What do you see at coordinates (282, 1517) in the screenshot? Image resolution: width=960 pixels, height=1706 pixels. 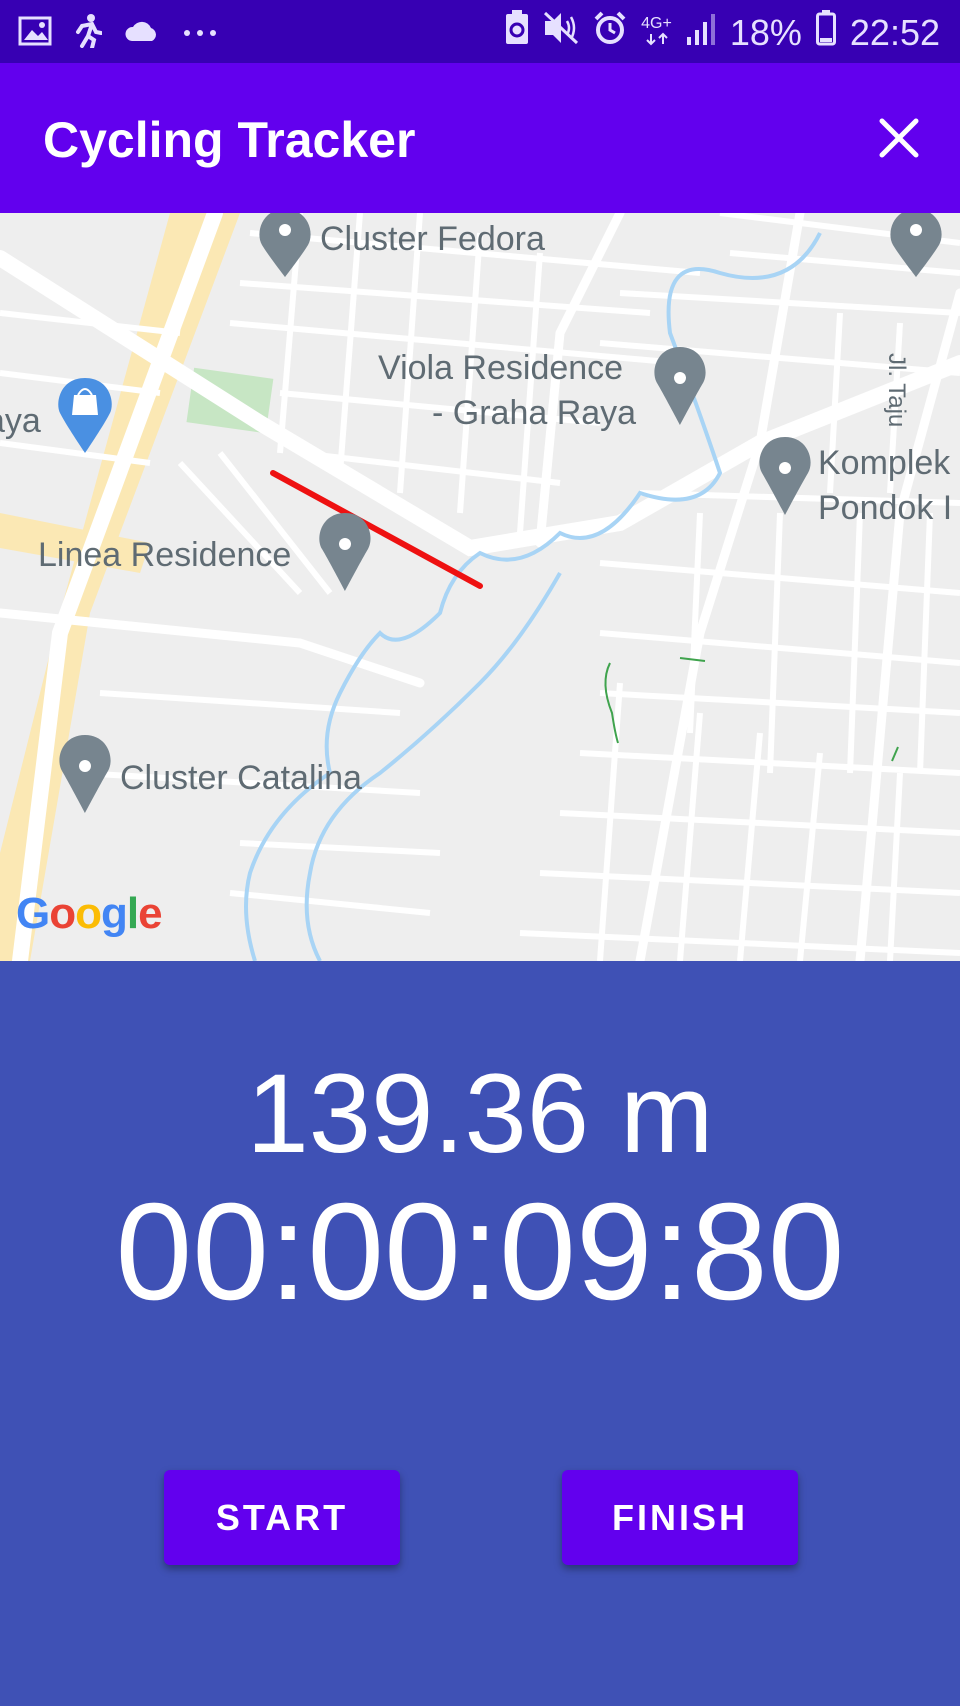 I see `start-button: START` at bounding box center [282, 1517].